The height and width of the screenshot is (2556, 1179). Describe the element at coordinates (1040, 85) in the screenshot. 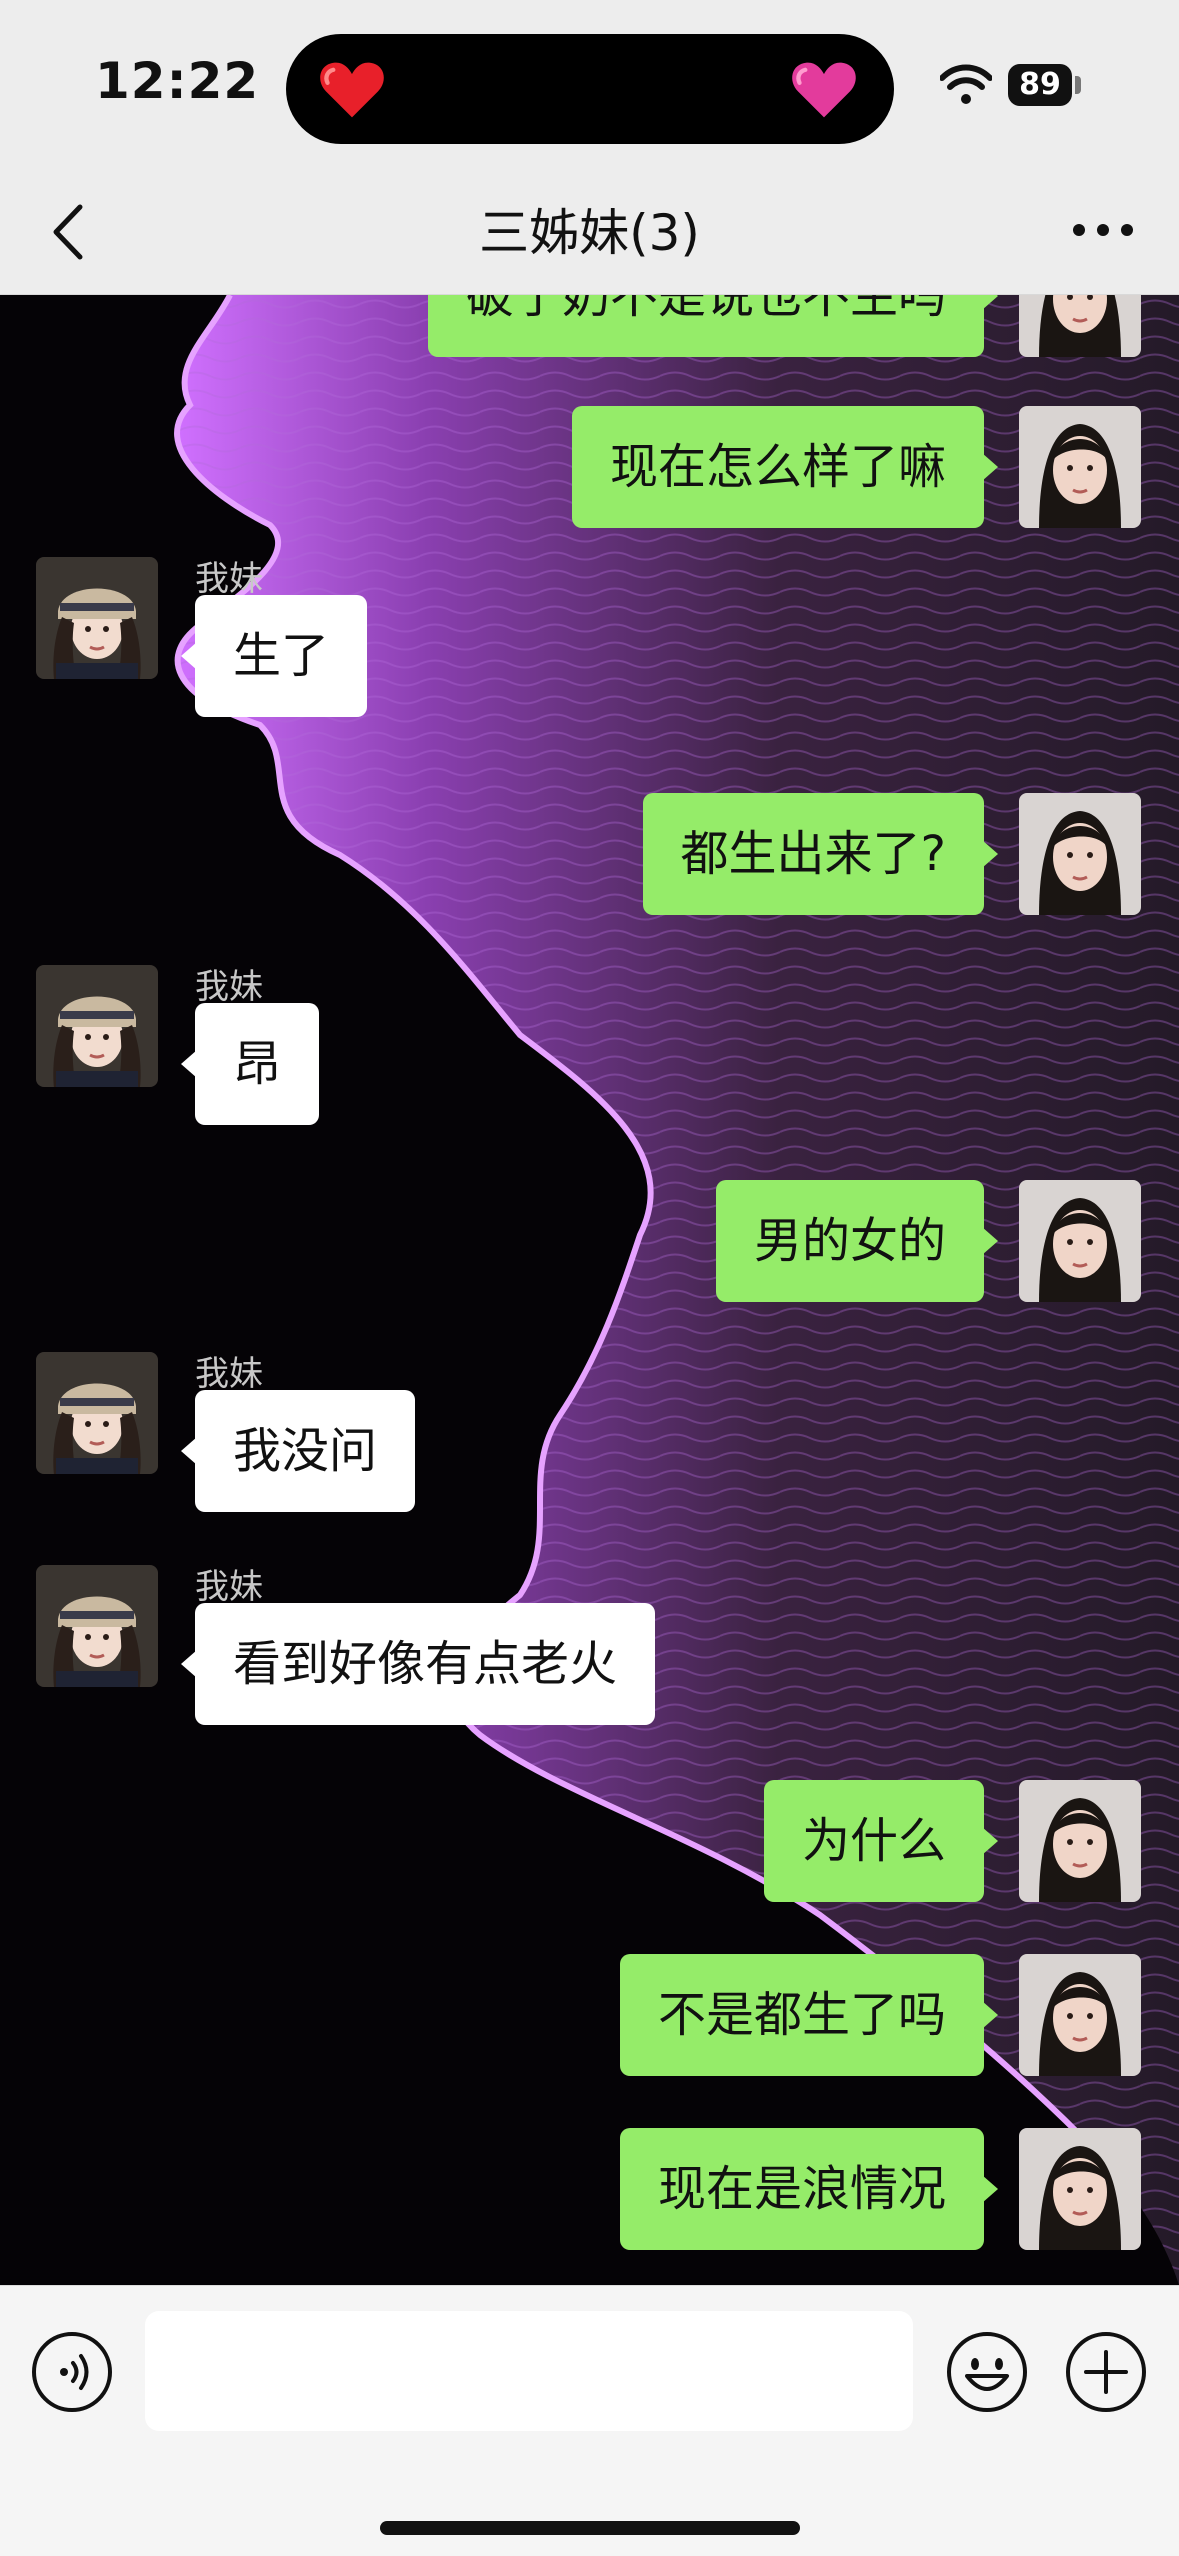

I see `battery-level: 89` at that location.